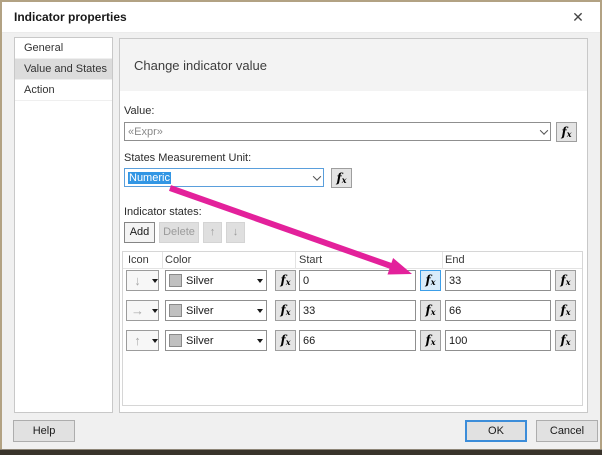  I want to click on up-arrow-icon: ↑, so click(212, 232).